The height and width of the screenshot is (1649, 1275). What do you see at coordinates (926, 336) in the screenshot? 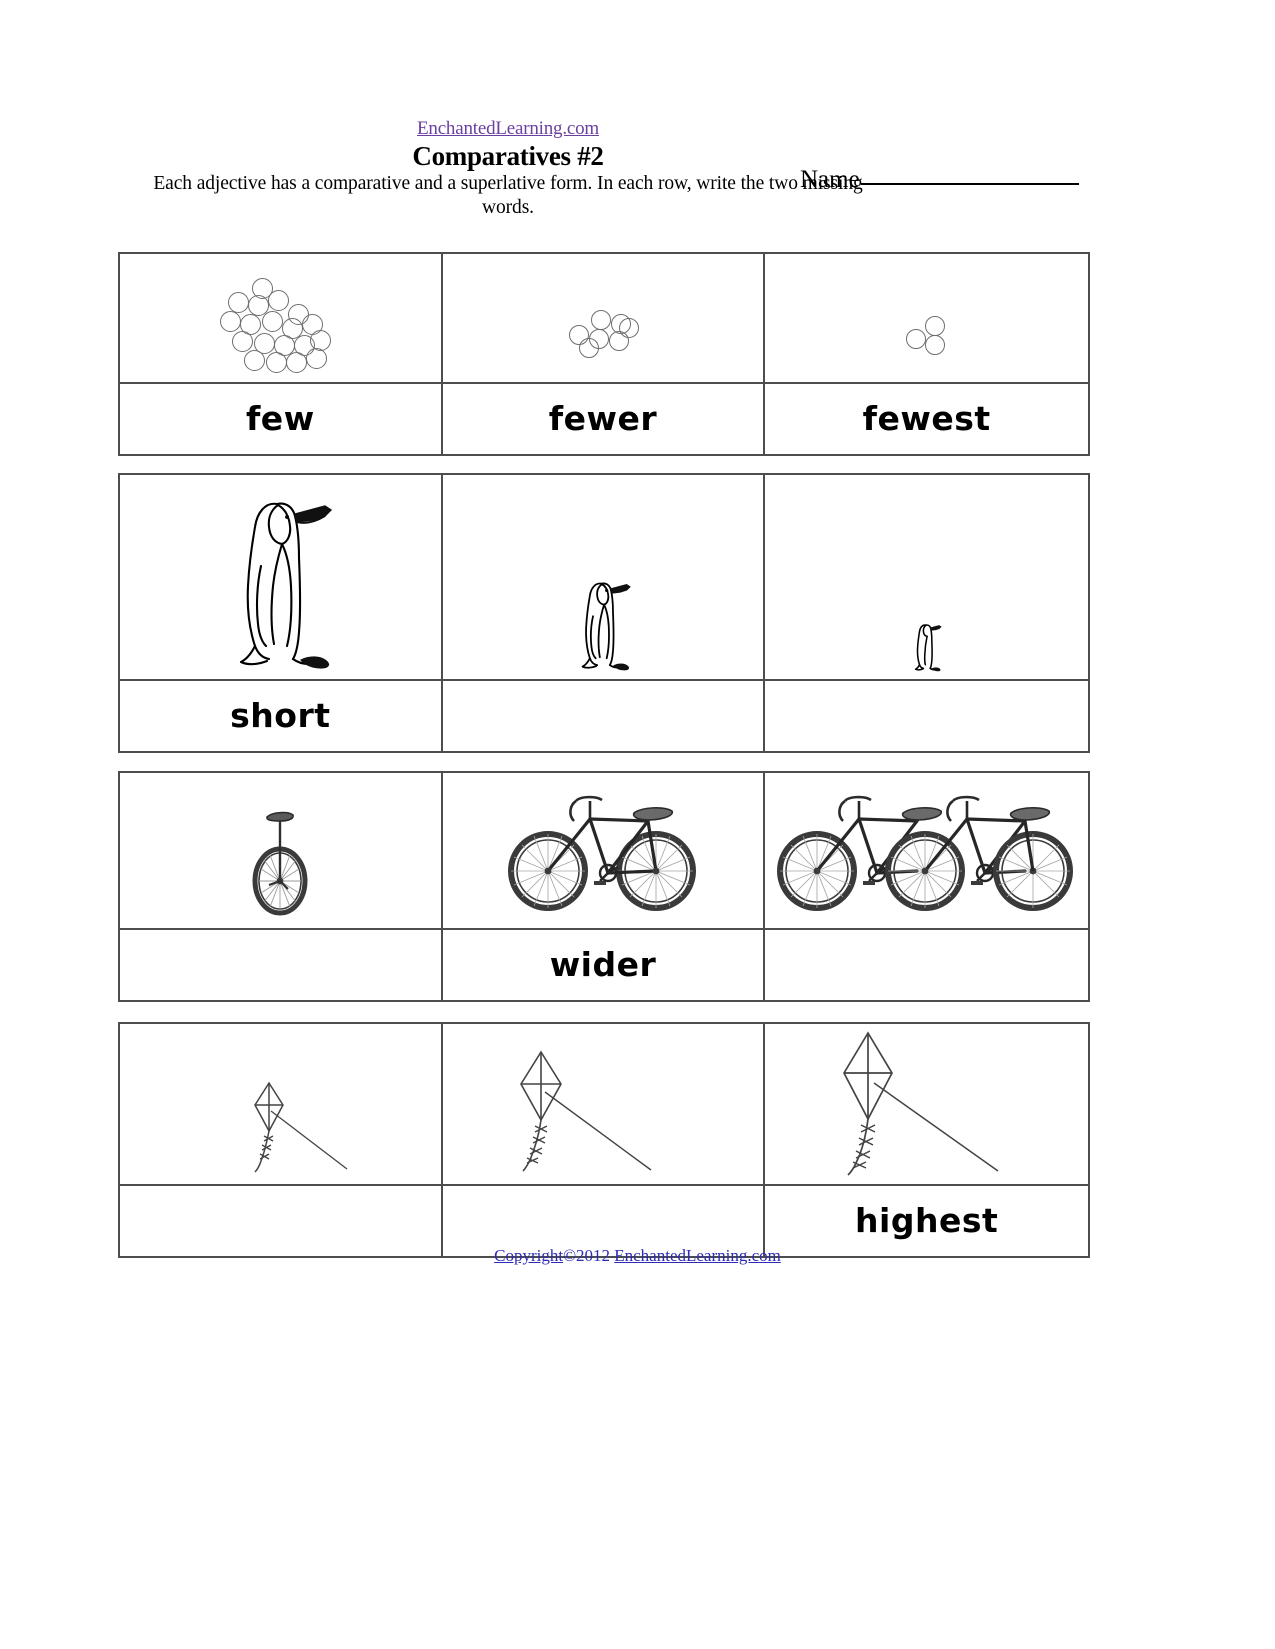
I see `circle-cluster-fewest-icon` at bounding box center [926, 336].